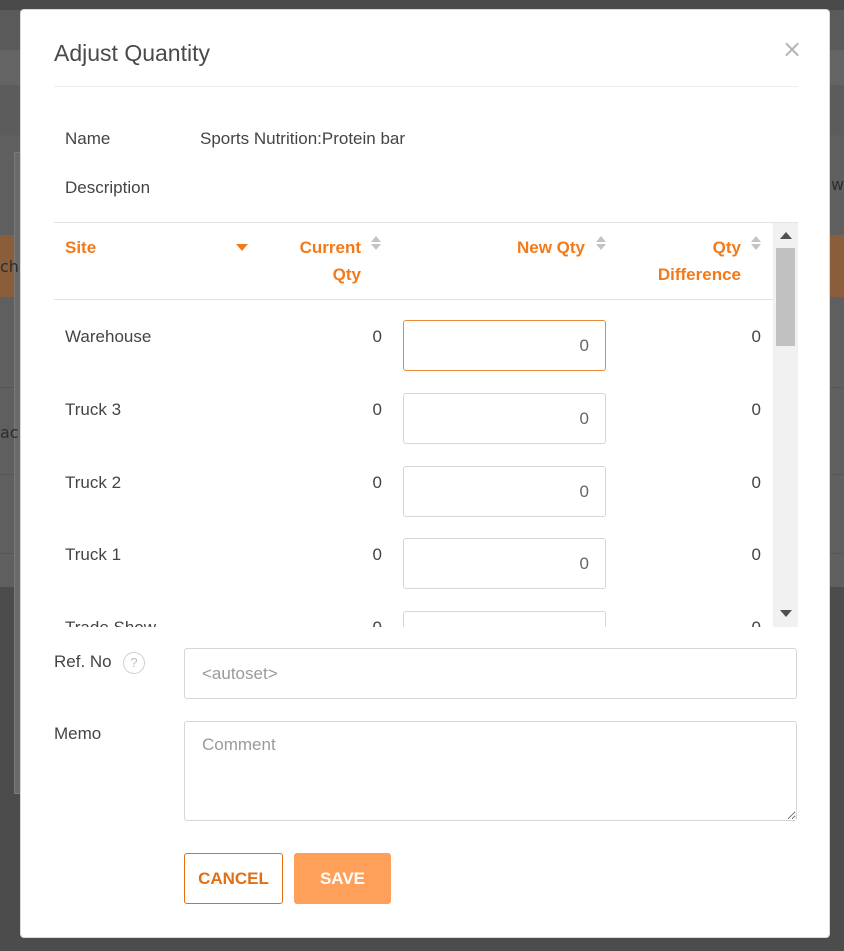 The image size is (844, 951). What do you see at coordinates (837, 184) in the screenshot?
I see `bg-text-fragment: w` at bounding box center [837, 184].